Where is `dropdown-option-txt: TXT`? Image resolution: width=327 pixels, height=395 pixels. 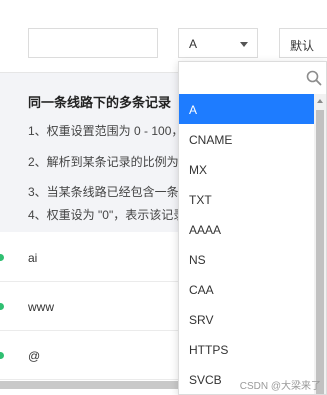
dropdown-option-txt: TXT is located at coordinates (247, 199).